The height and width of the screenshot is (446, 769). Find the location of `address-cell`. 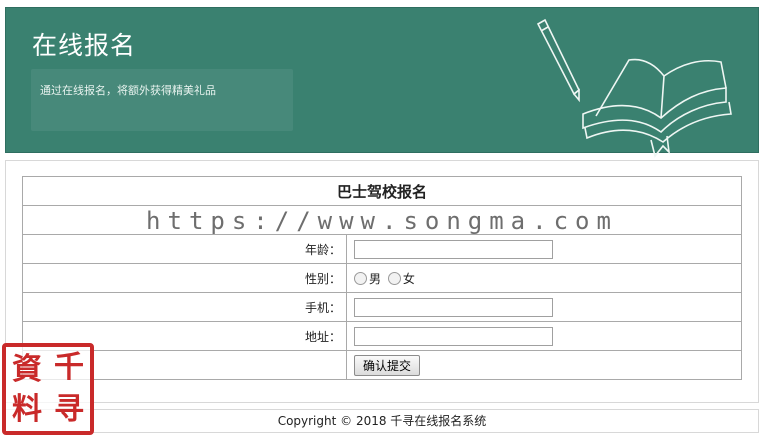

address-cell is located at coordinates (544, 336).